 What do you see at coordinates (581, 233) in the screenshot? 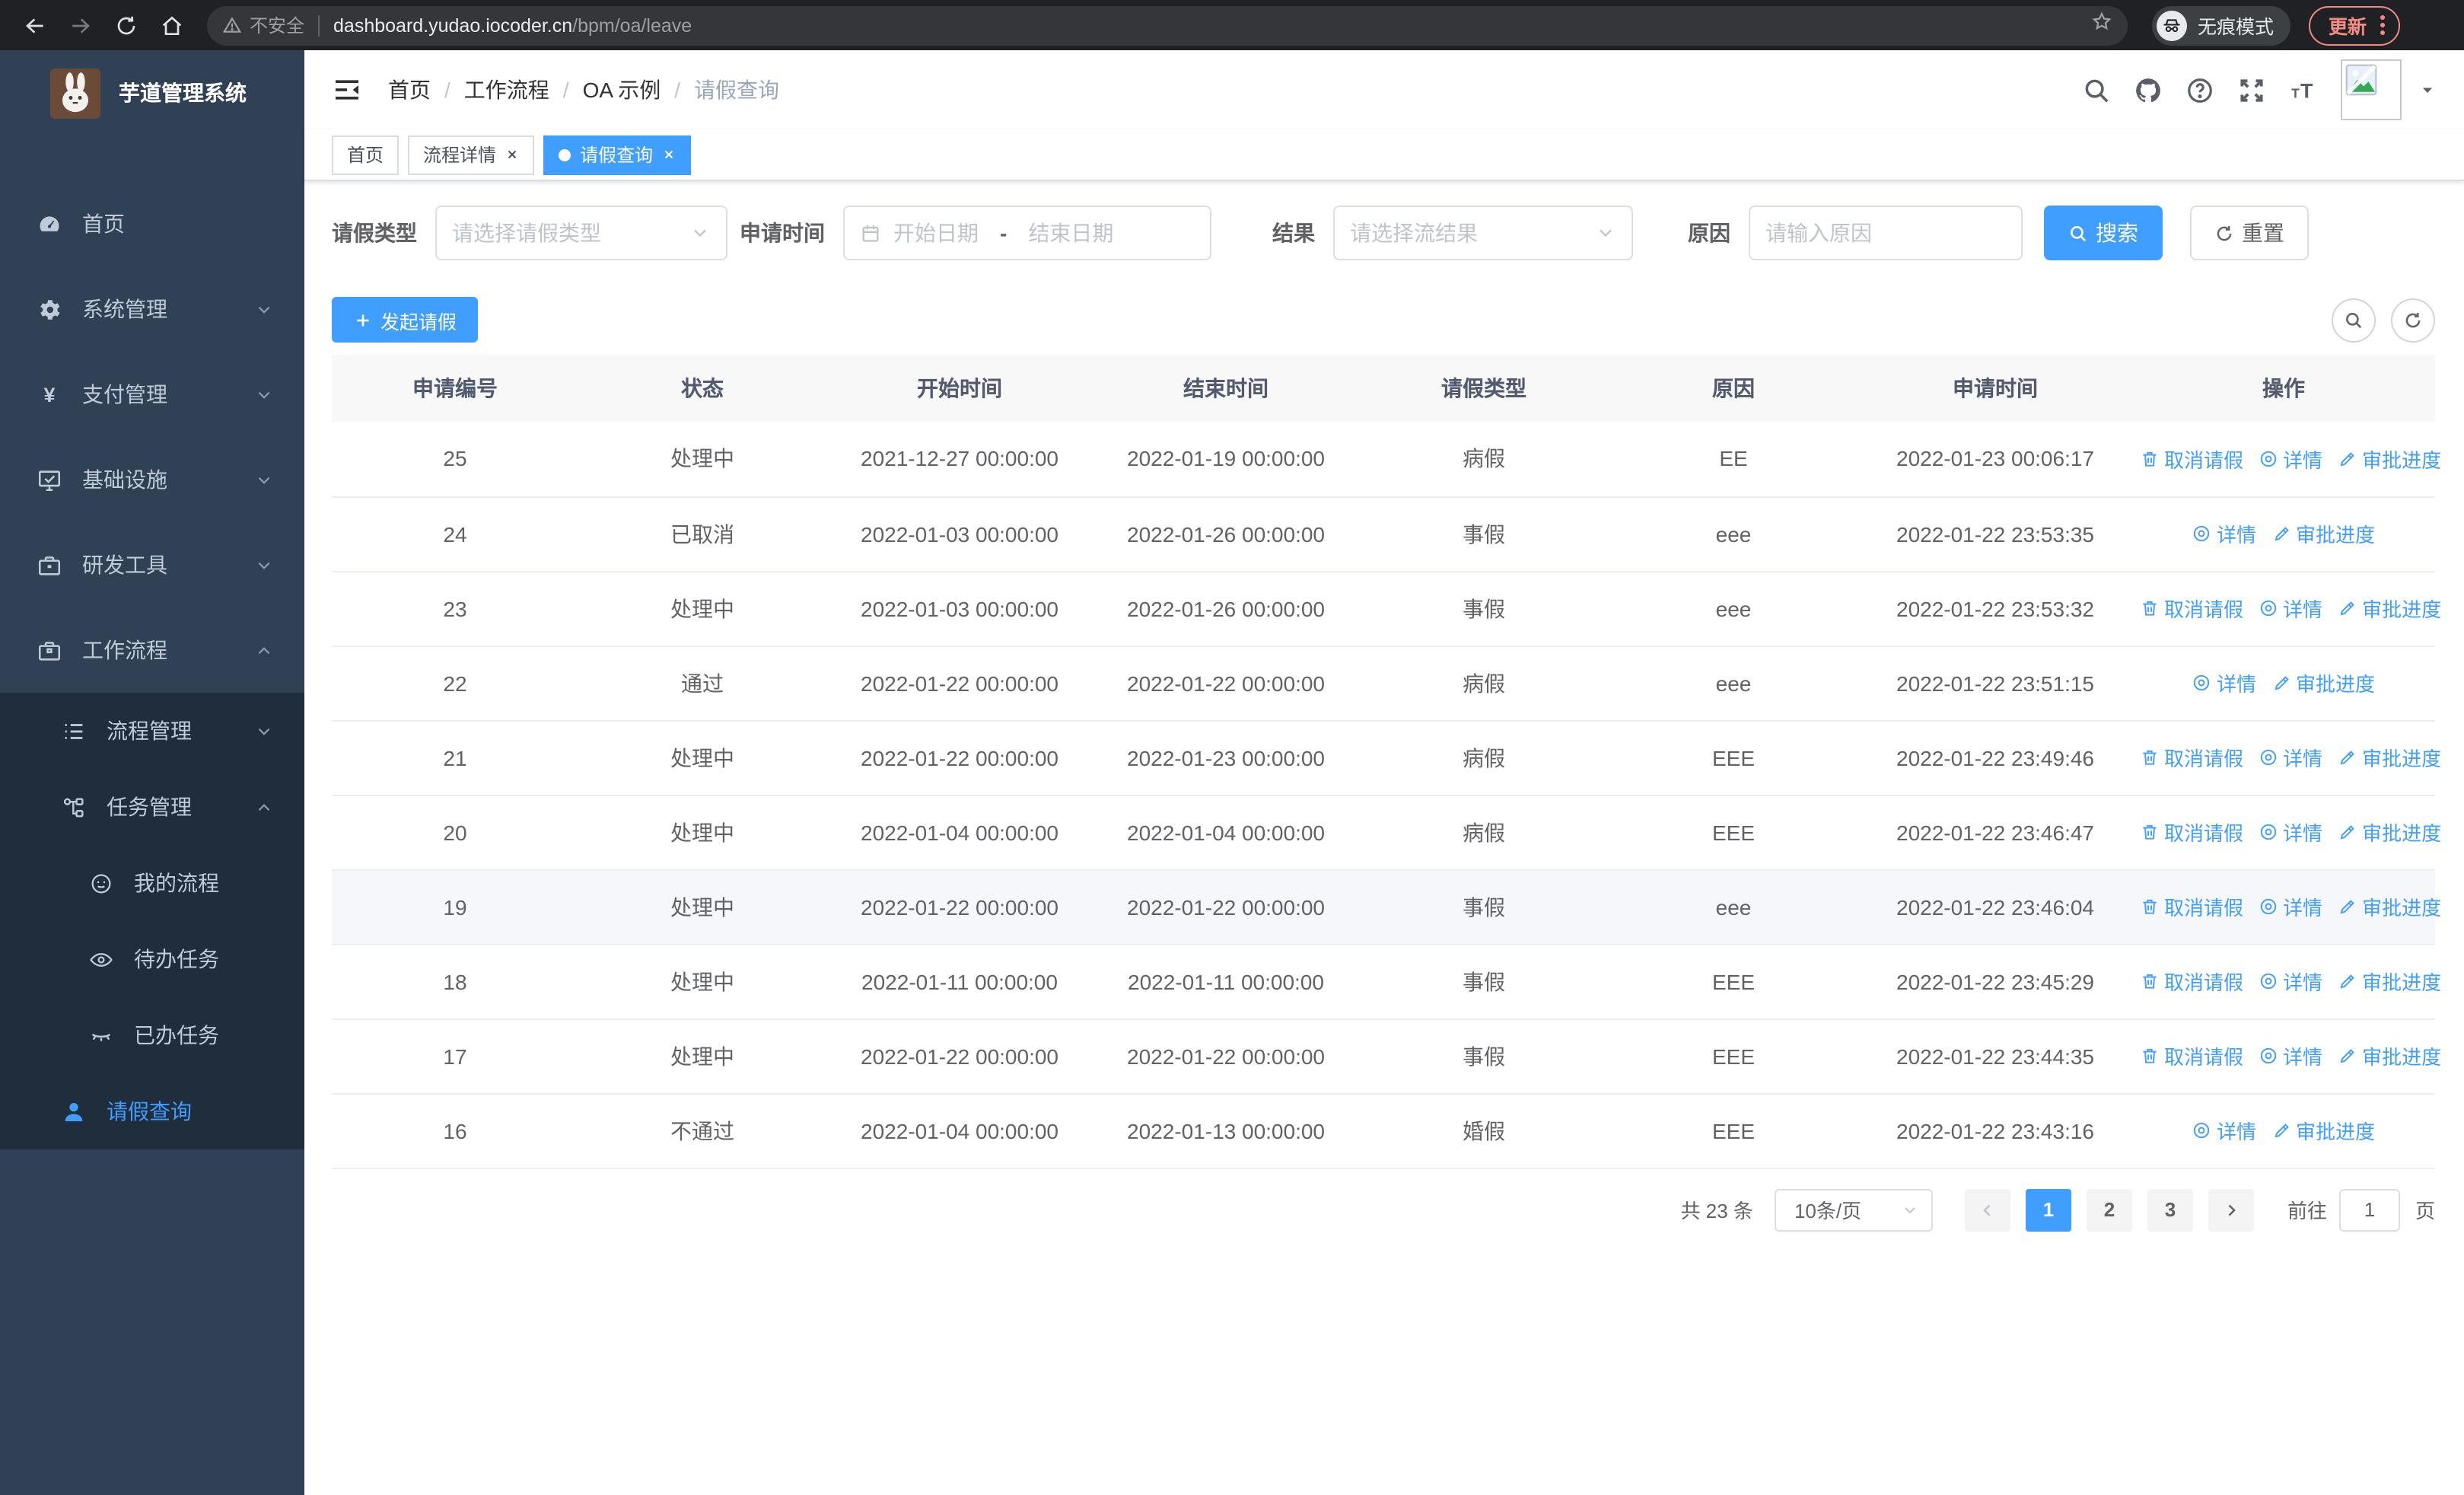
I see `leave-type-select: 请选择请假类型` at bounding box center [581, 233].